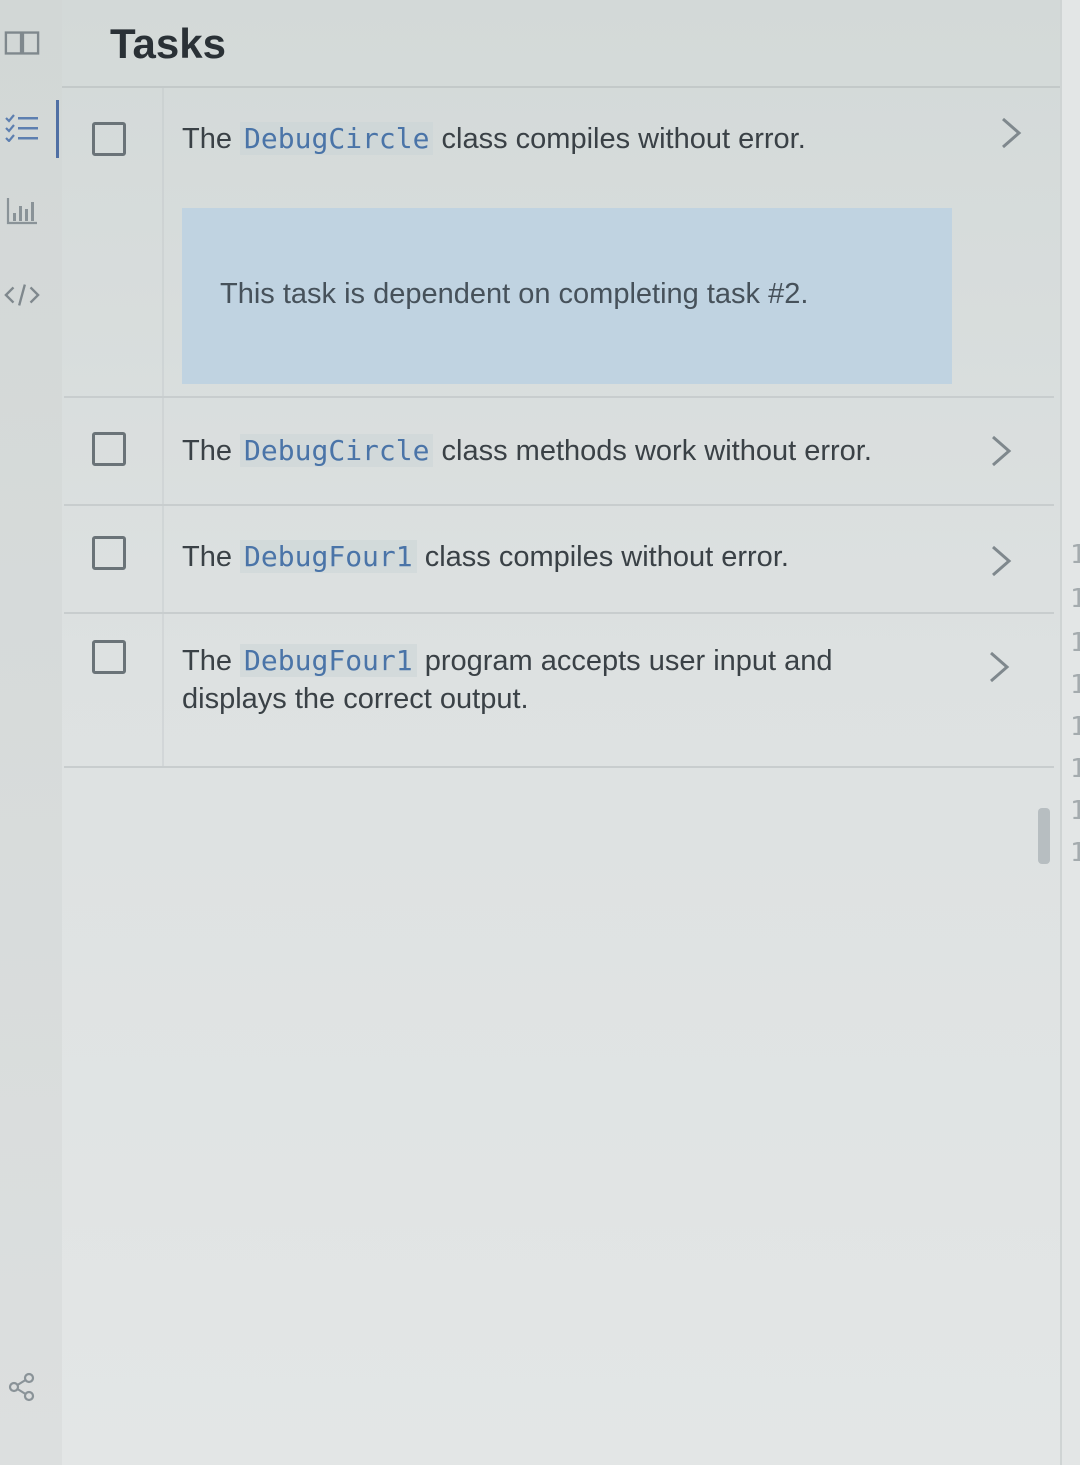 This screenshot has height=1465, width=1080. I want to click on active-indicator, so click(57, 129).